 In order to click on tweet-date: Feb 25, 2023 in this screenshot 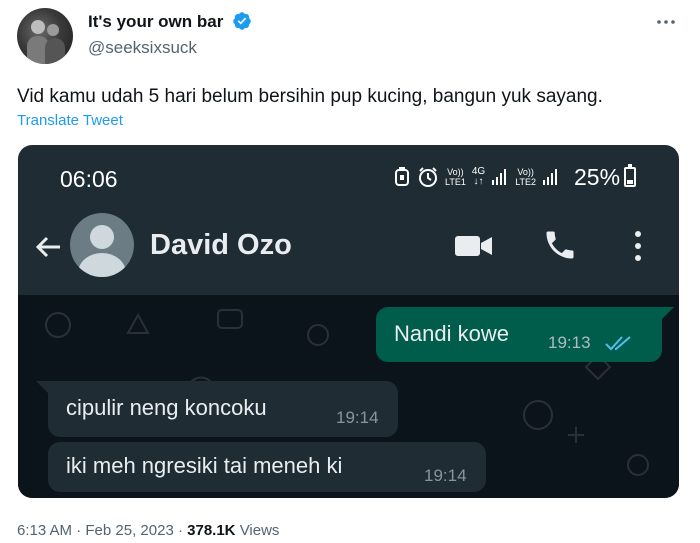, I will do `click(129, 530)`.